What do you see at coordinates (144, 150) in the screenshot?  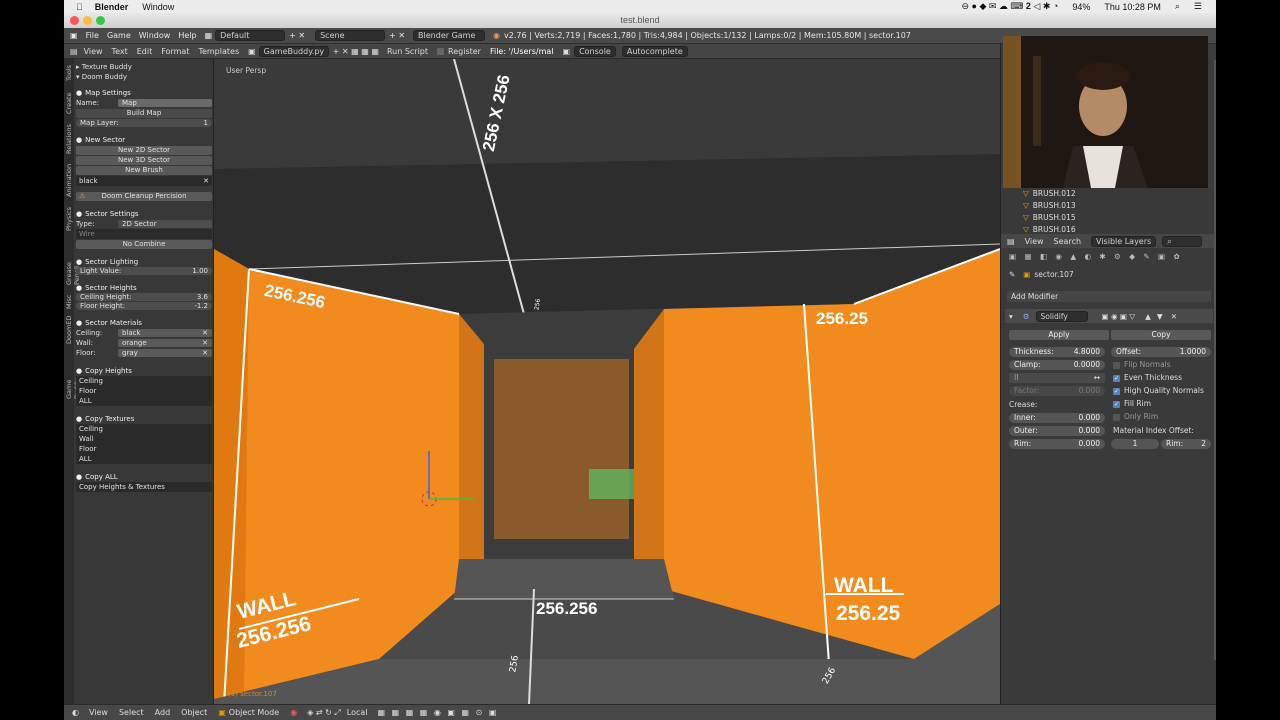 I see `new-2d-sector-button: New 2D Sector` at bounding box center [144, 150].